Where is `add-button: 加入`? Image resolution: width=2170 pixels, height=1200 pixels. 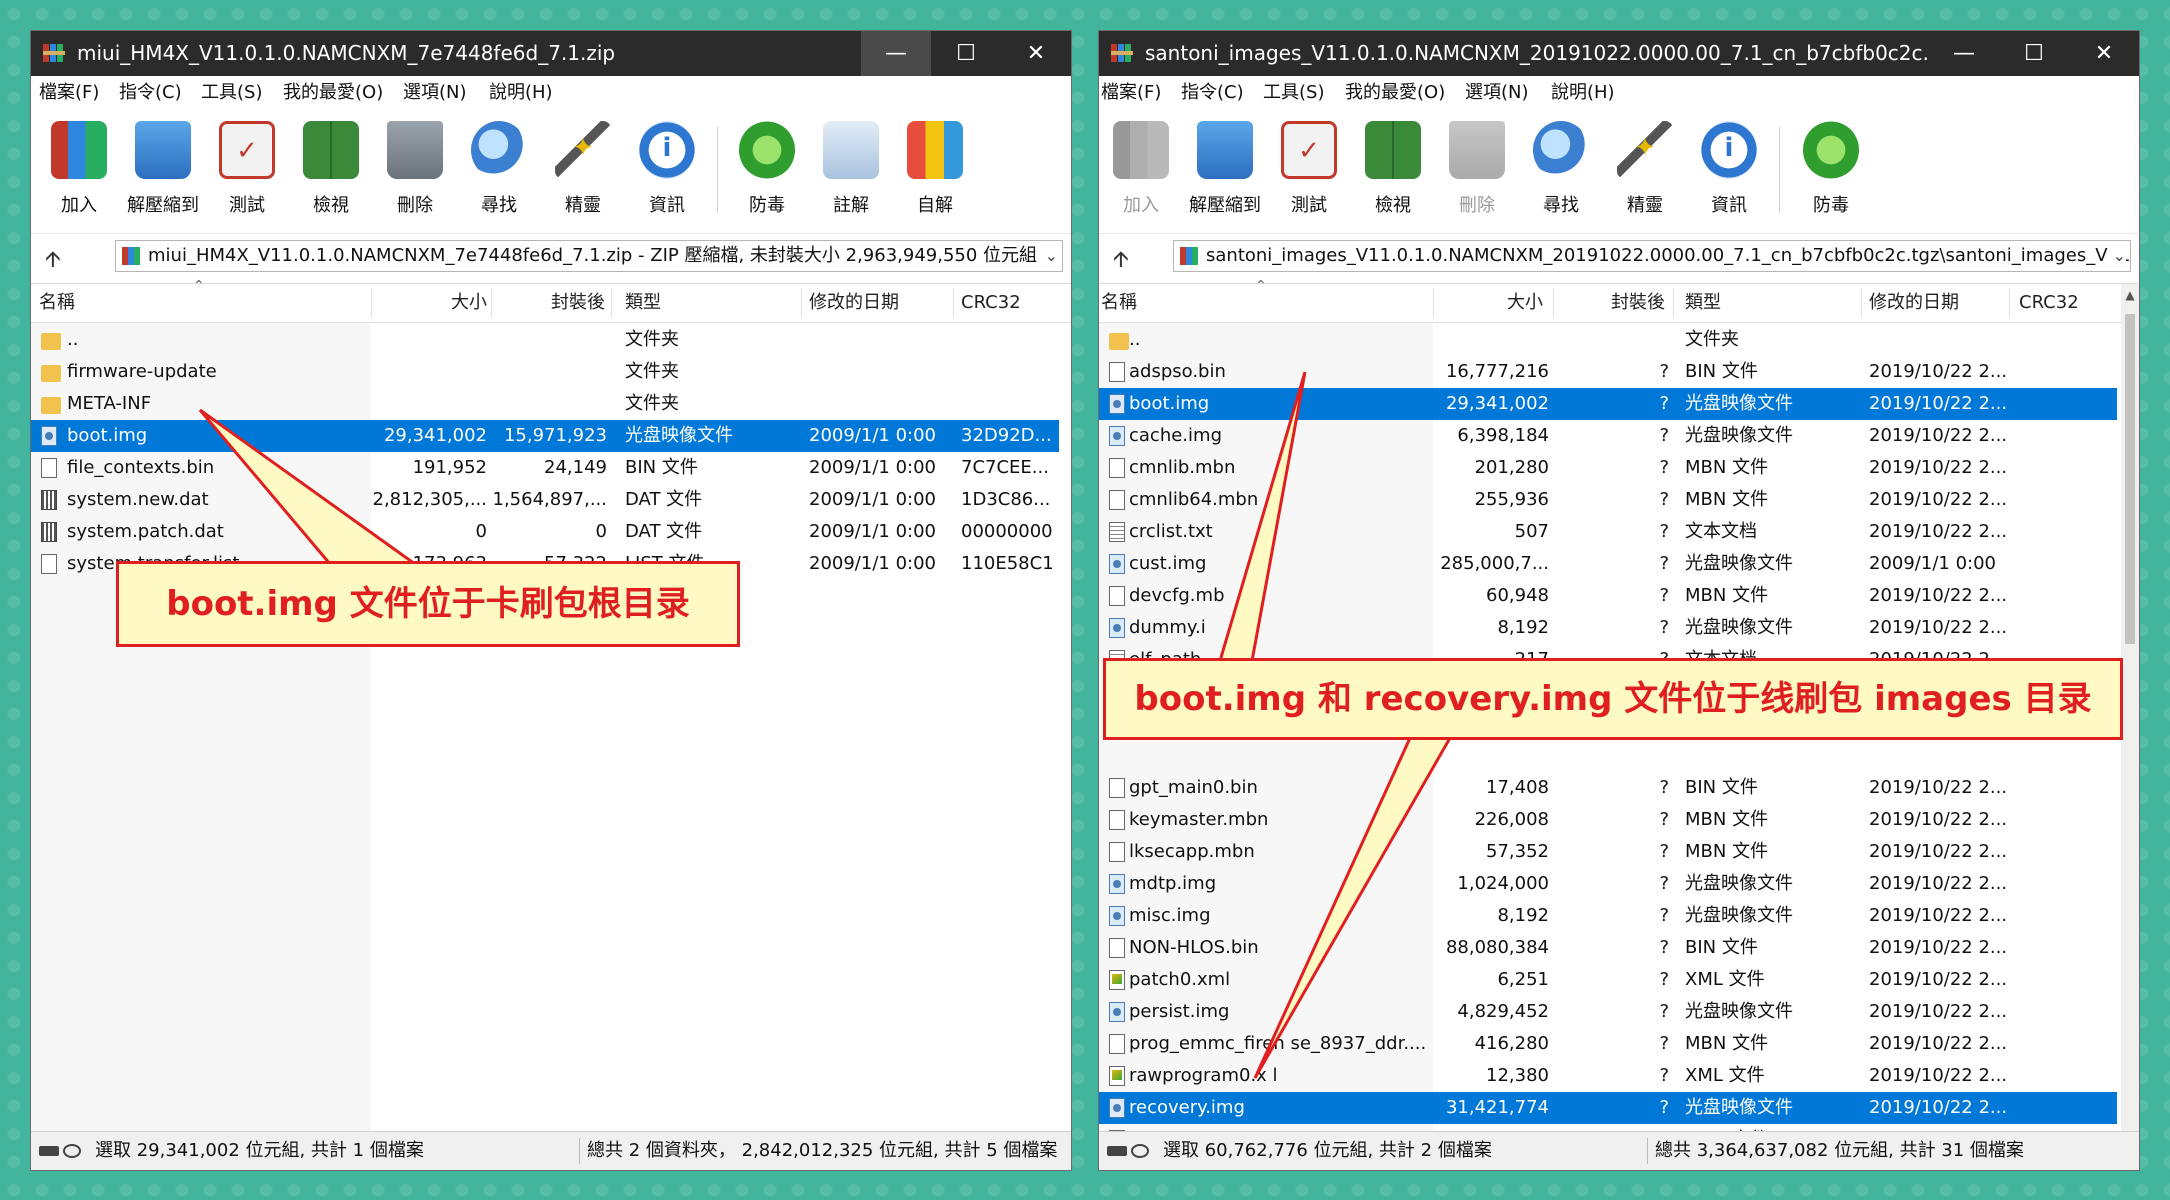
add-button: 加入 is located at coordinates (79, 171).